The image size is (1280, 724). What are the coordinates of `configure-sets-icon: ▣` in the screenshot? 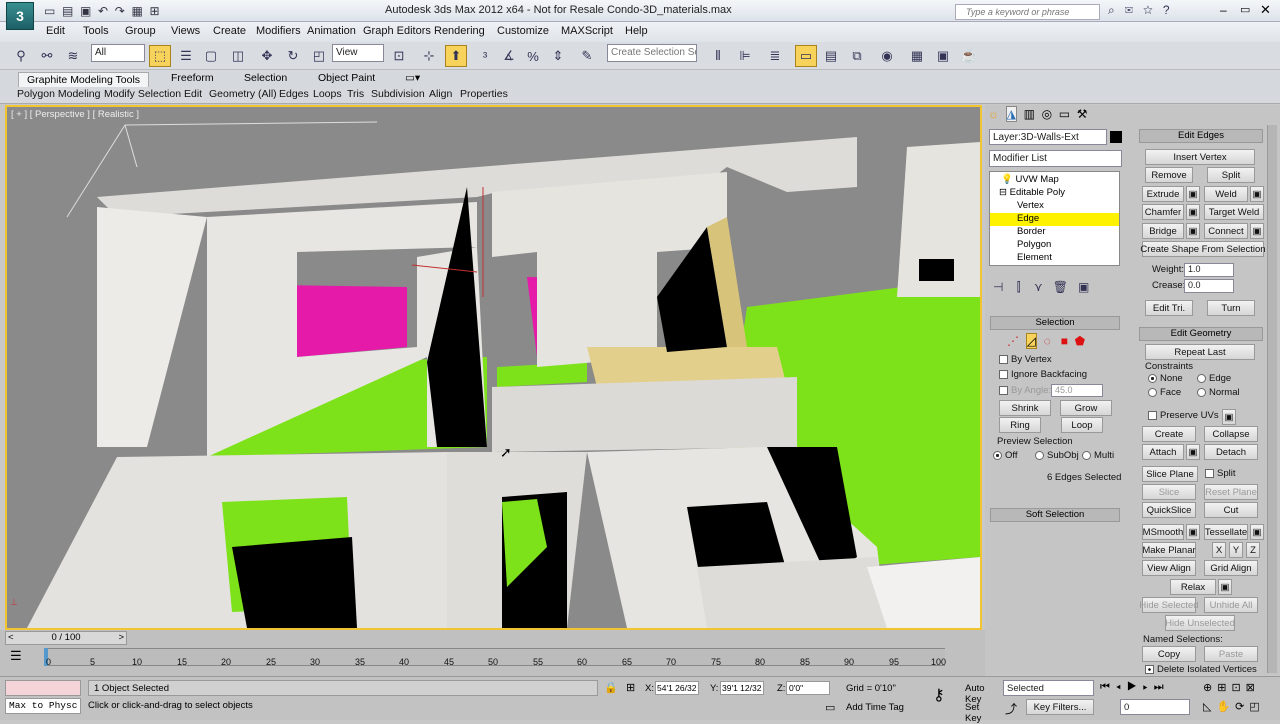 It's located at (1083, 287).